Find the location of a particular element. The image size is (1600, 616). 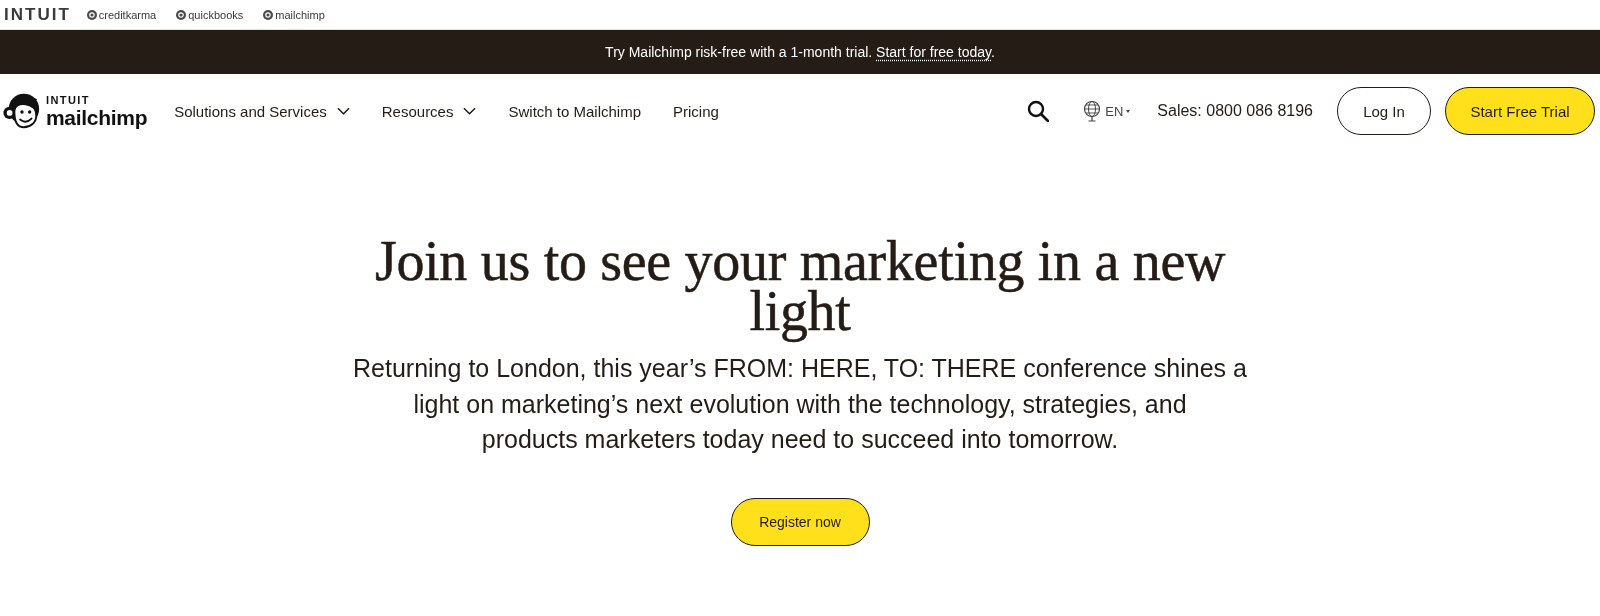

nav-link: Pricing is located at coordinates (696, 111).